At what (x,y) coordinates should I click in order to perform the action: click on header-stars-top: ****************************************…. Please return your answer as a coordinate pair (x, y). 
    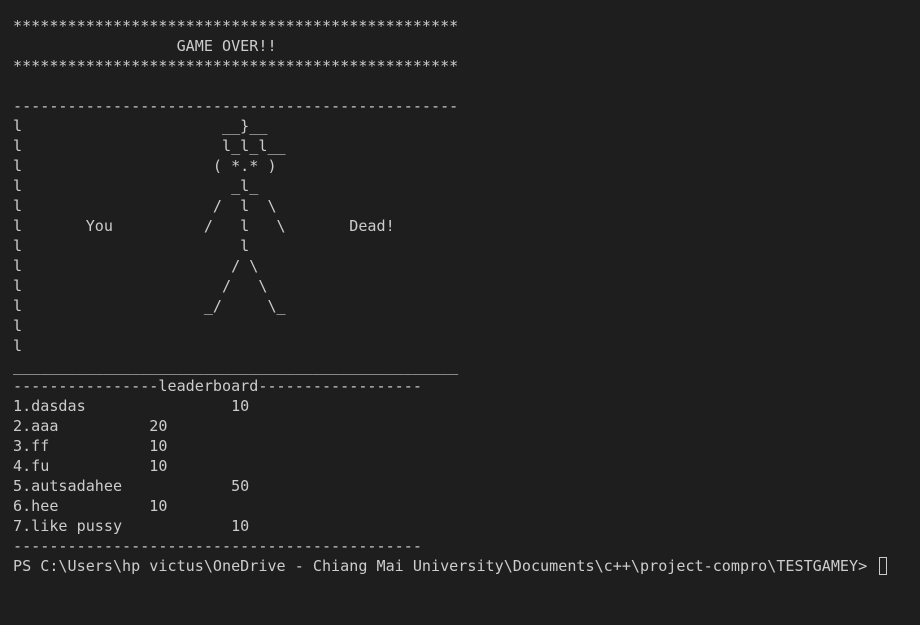
    Looking at the image, I should click on (236, 26).